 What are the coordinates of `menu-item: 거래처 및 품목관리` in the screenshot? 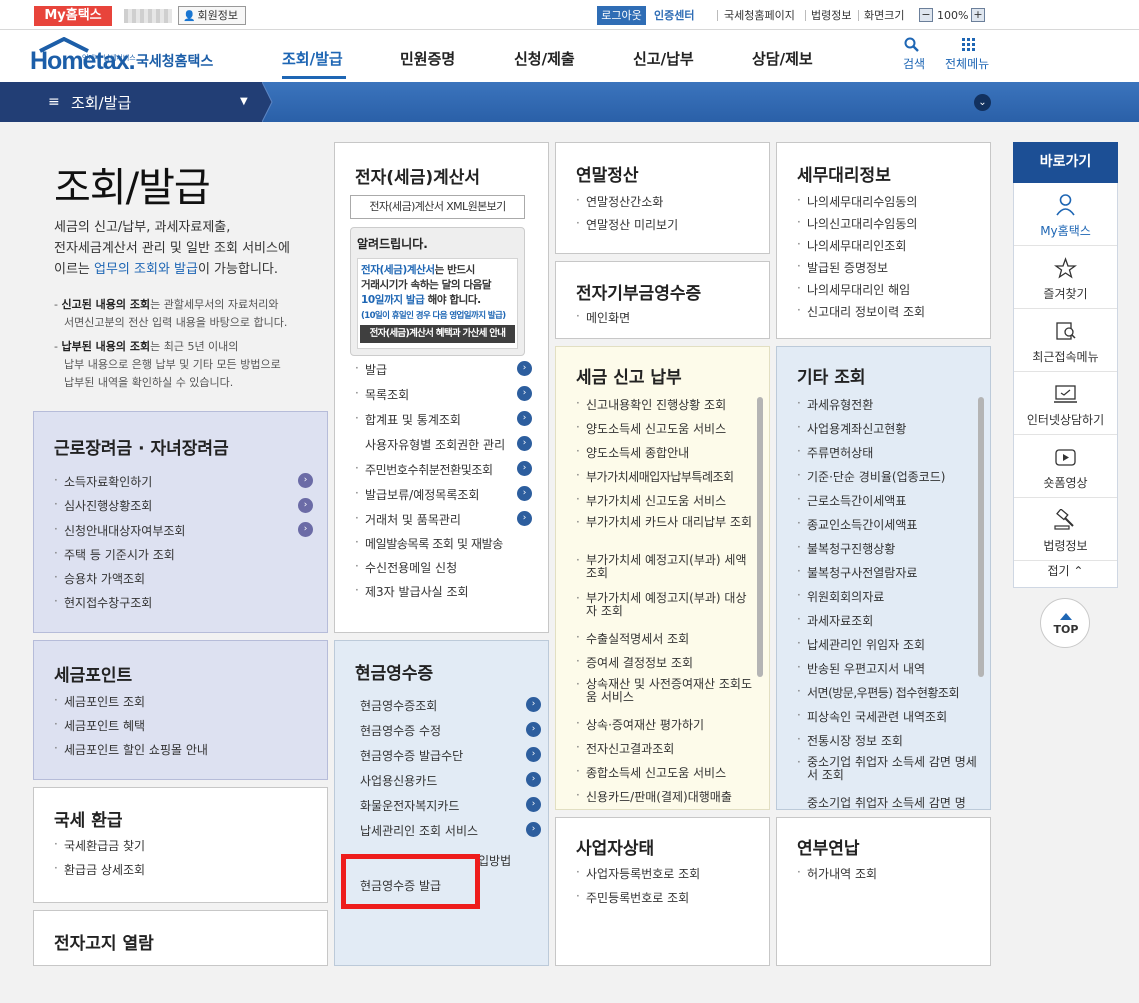 It's located at (408, 519).